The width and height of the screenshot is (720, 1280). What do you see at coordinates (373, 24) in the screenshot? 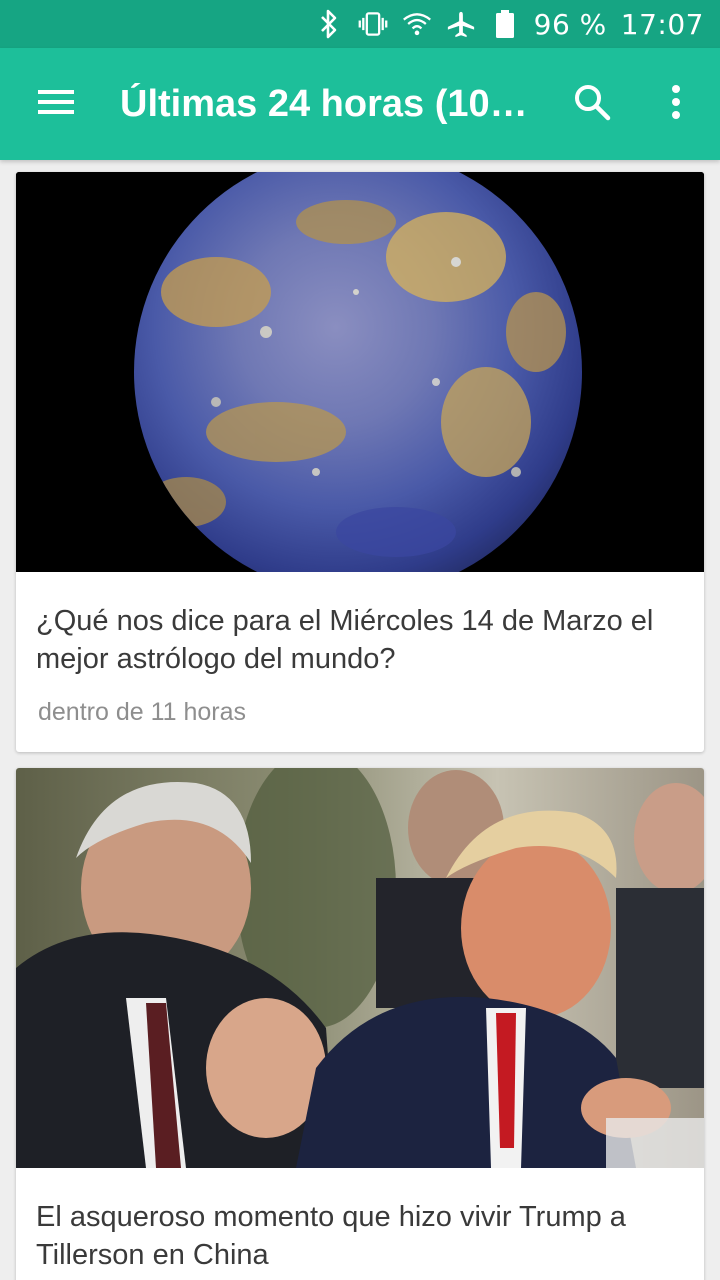
I see `vibrate-icon` at bounding box center [373, 24].